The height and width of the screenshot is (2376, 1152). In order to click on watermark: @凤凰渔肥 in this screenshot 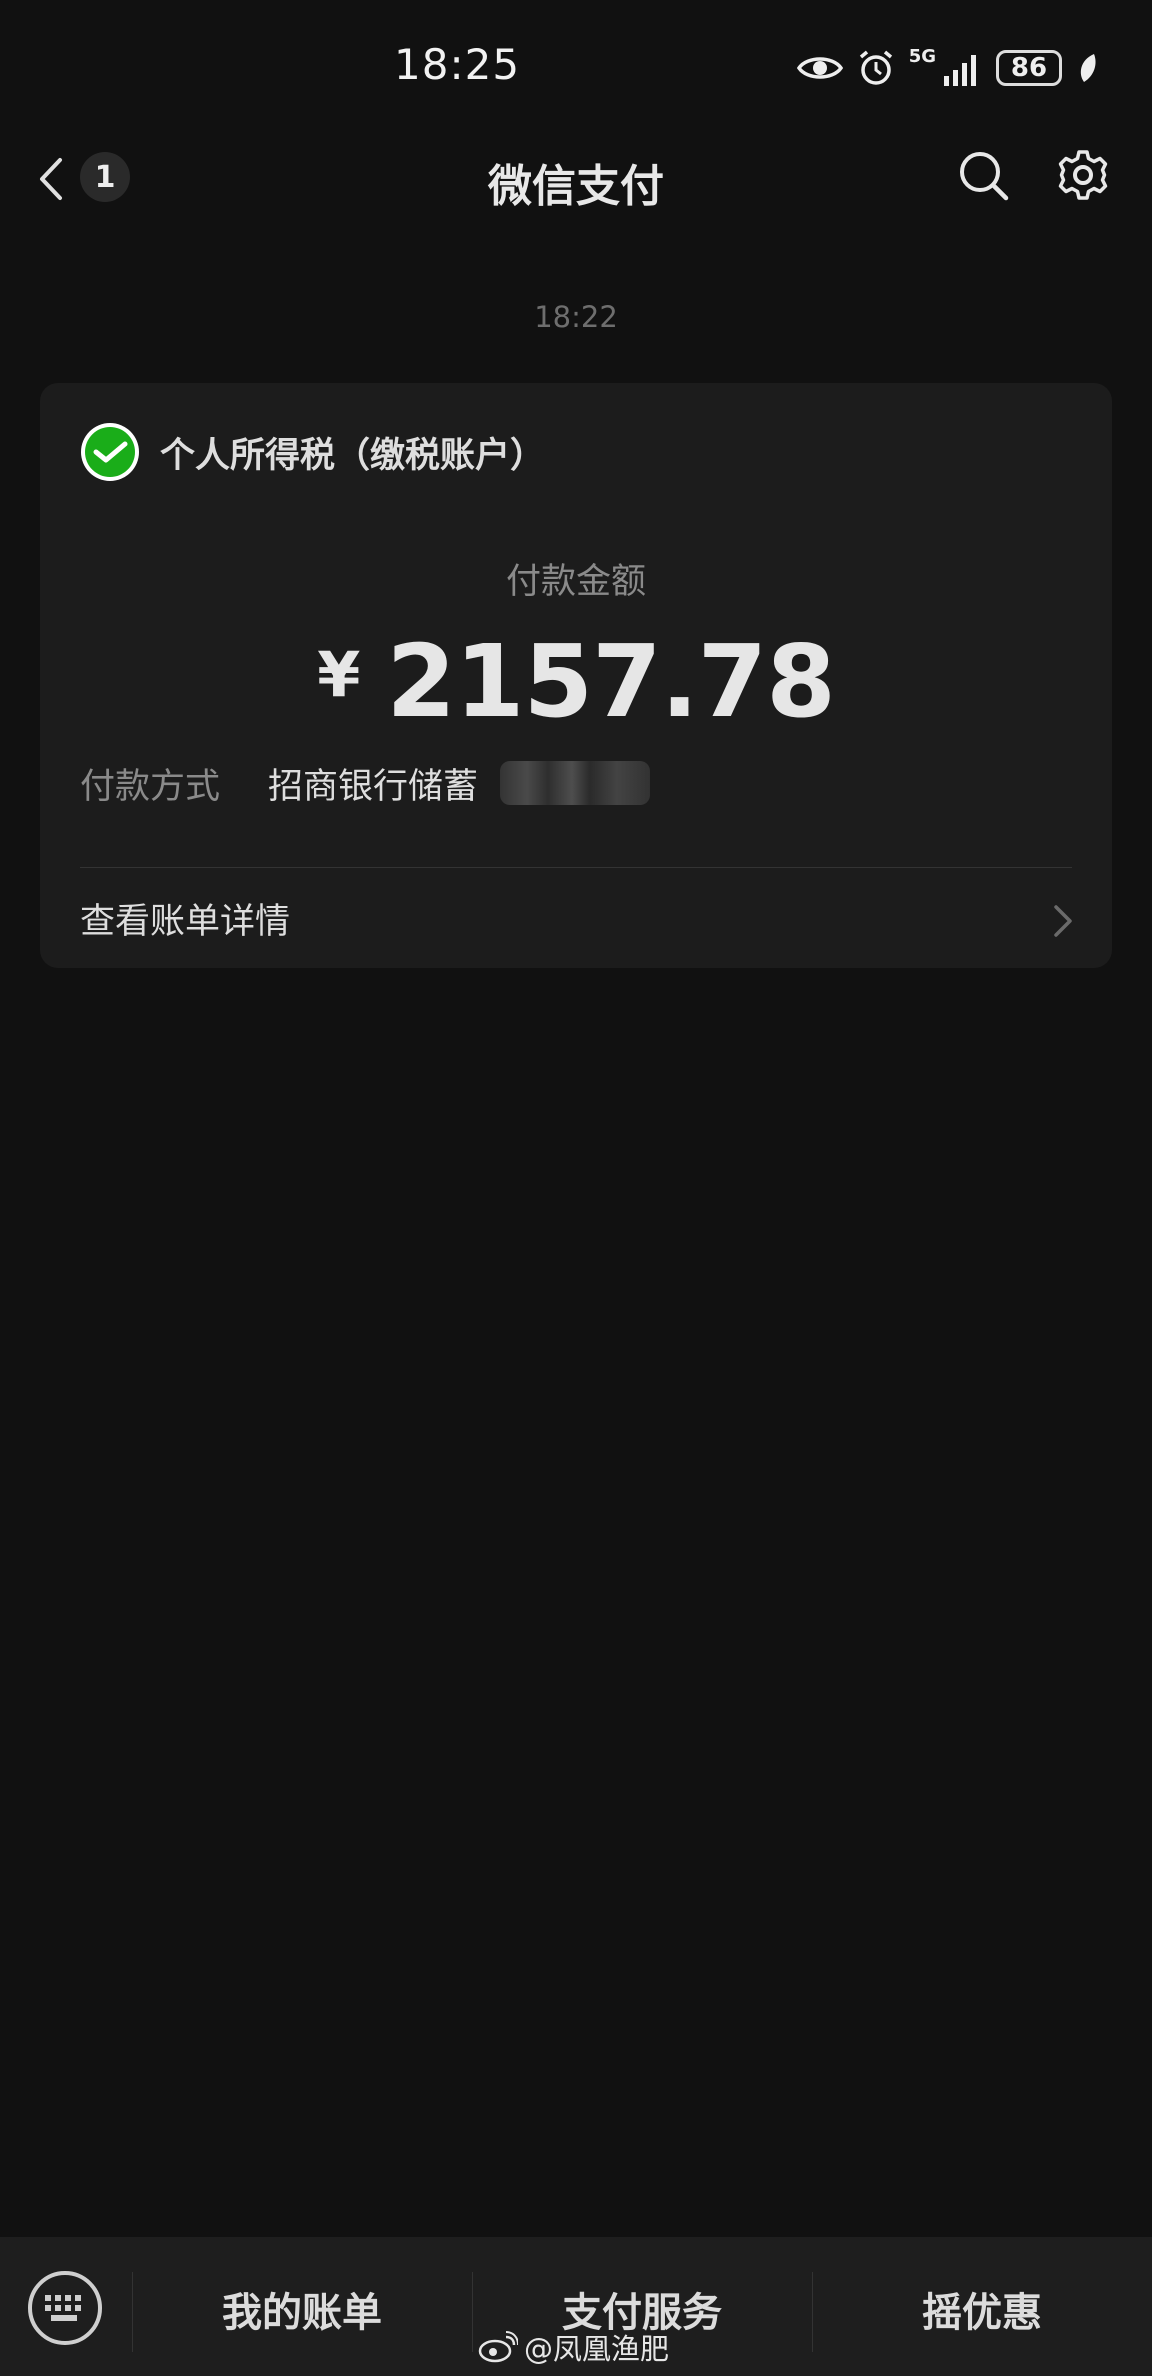, I will do `click(573, 2347)`.